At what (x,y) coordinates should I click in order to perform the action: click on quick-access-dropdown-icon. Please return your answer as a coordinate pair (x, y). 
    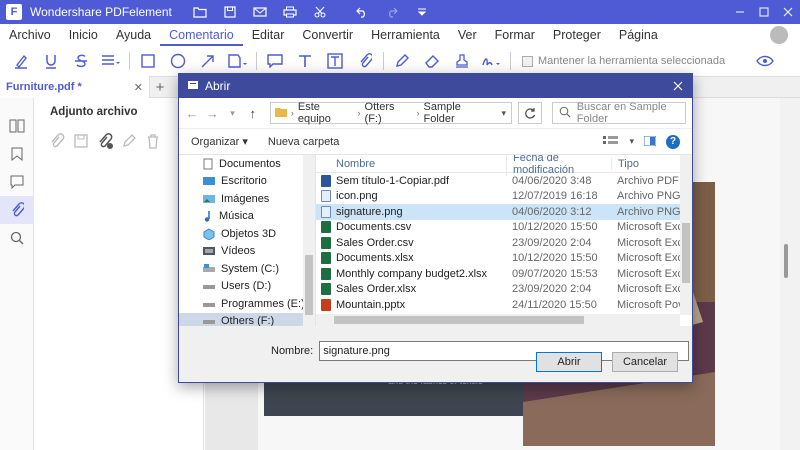
    Looking at the image, I should click on (422, 12).